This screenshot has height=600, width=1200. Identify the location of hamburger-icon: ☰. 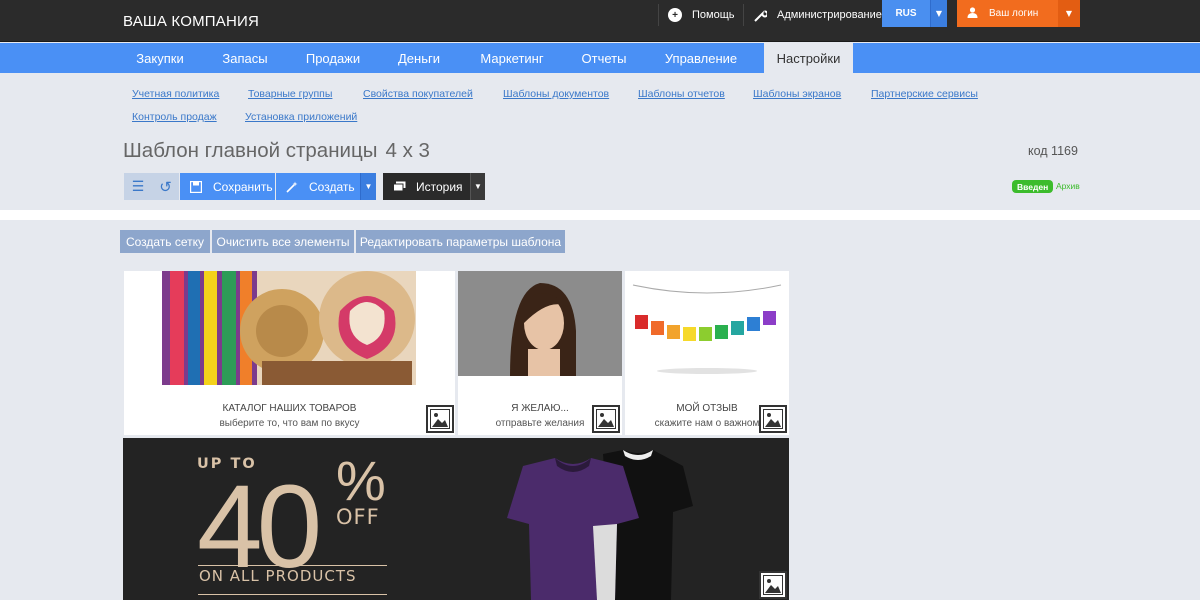
(138, 186).